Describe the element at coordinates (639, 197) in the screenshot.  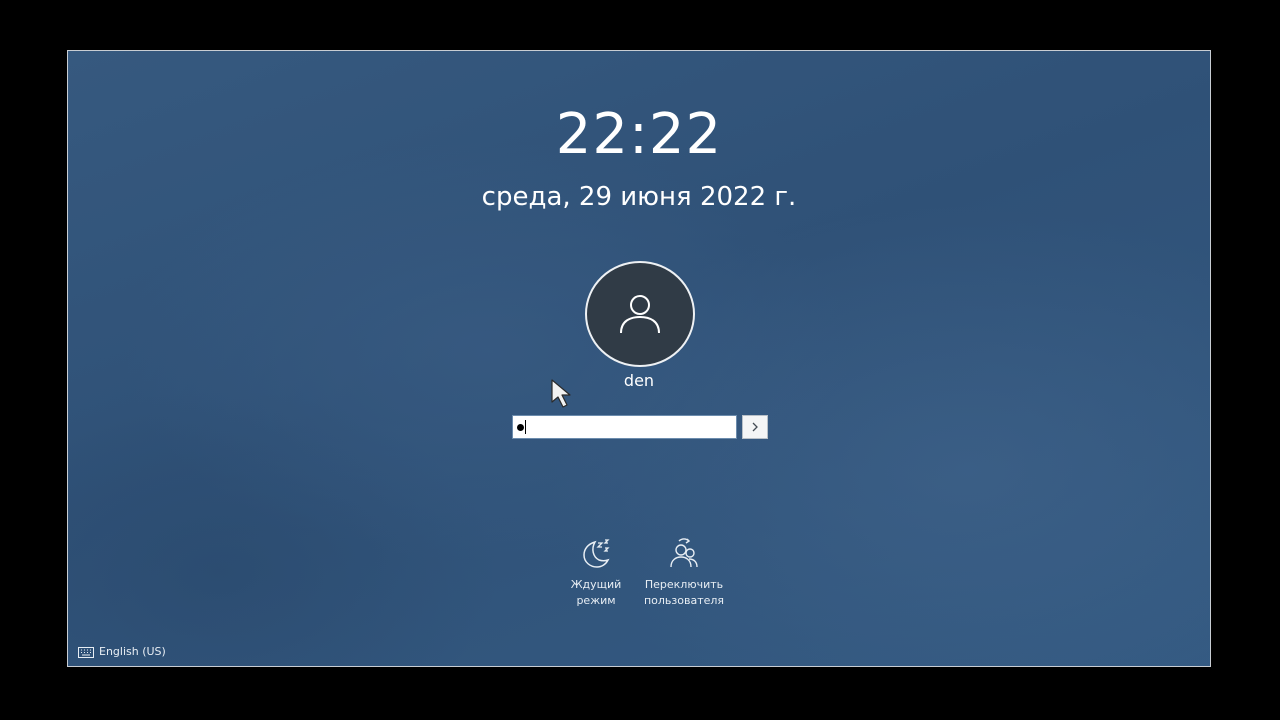
I see `clock-date: среда, 29 июня 2022 г.` at that location.